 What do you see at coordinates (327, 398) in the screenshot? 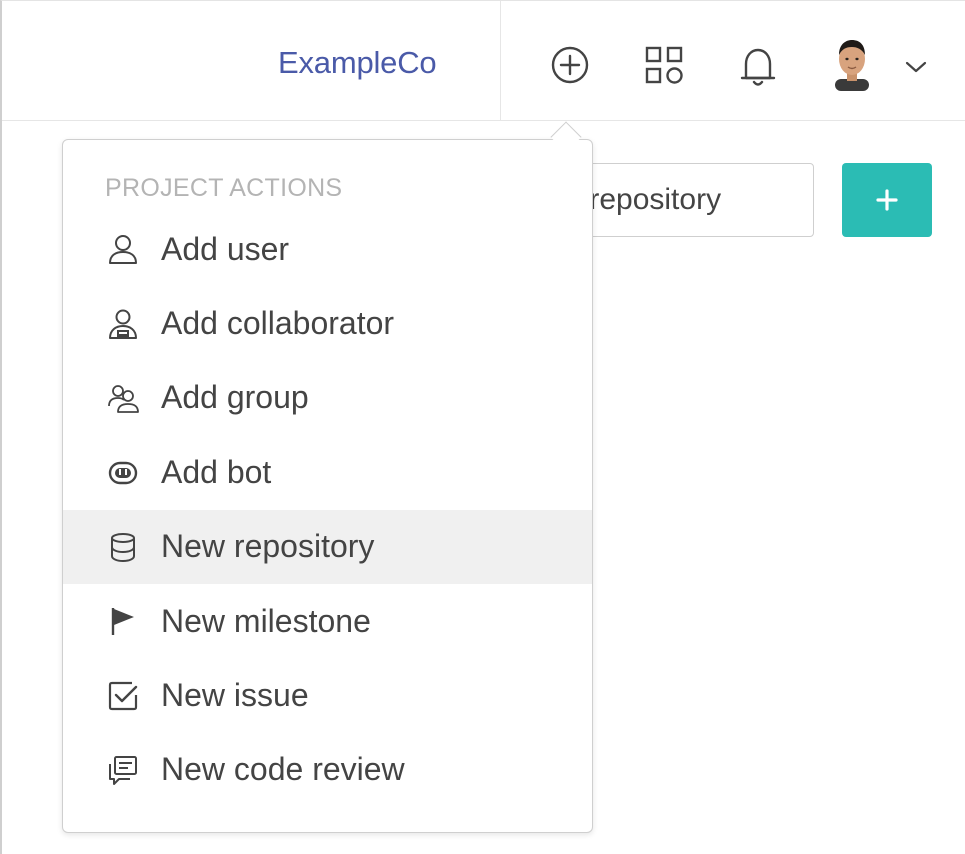
I see `menu-item-add-group: Add group` at bounding box center [327, 398].